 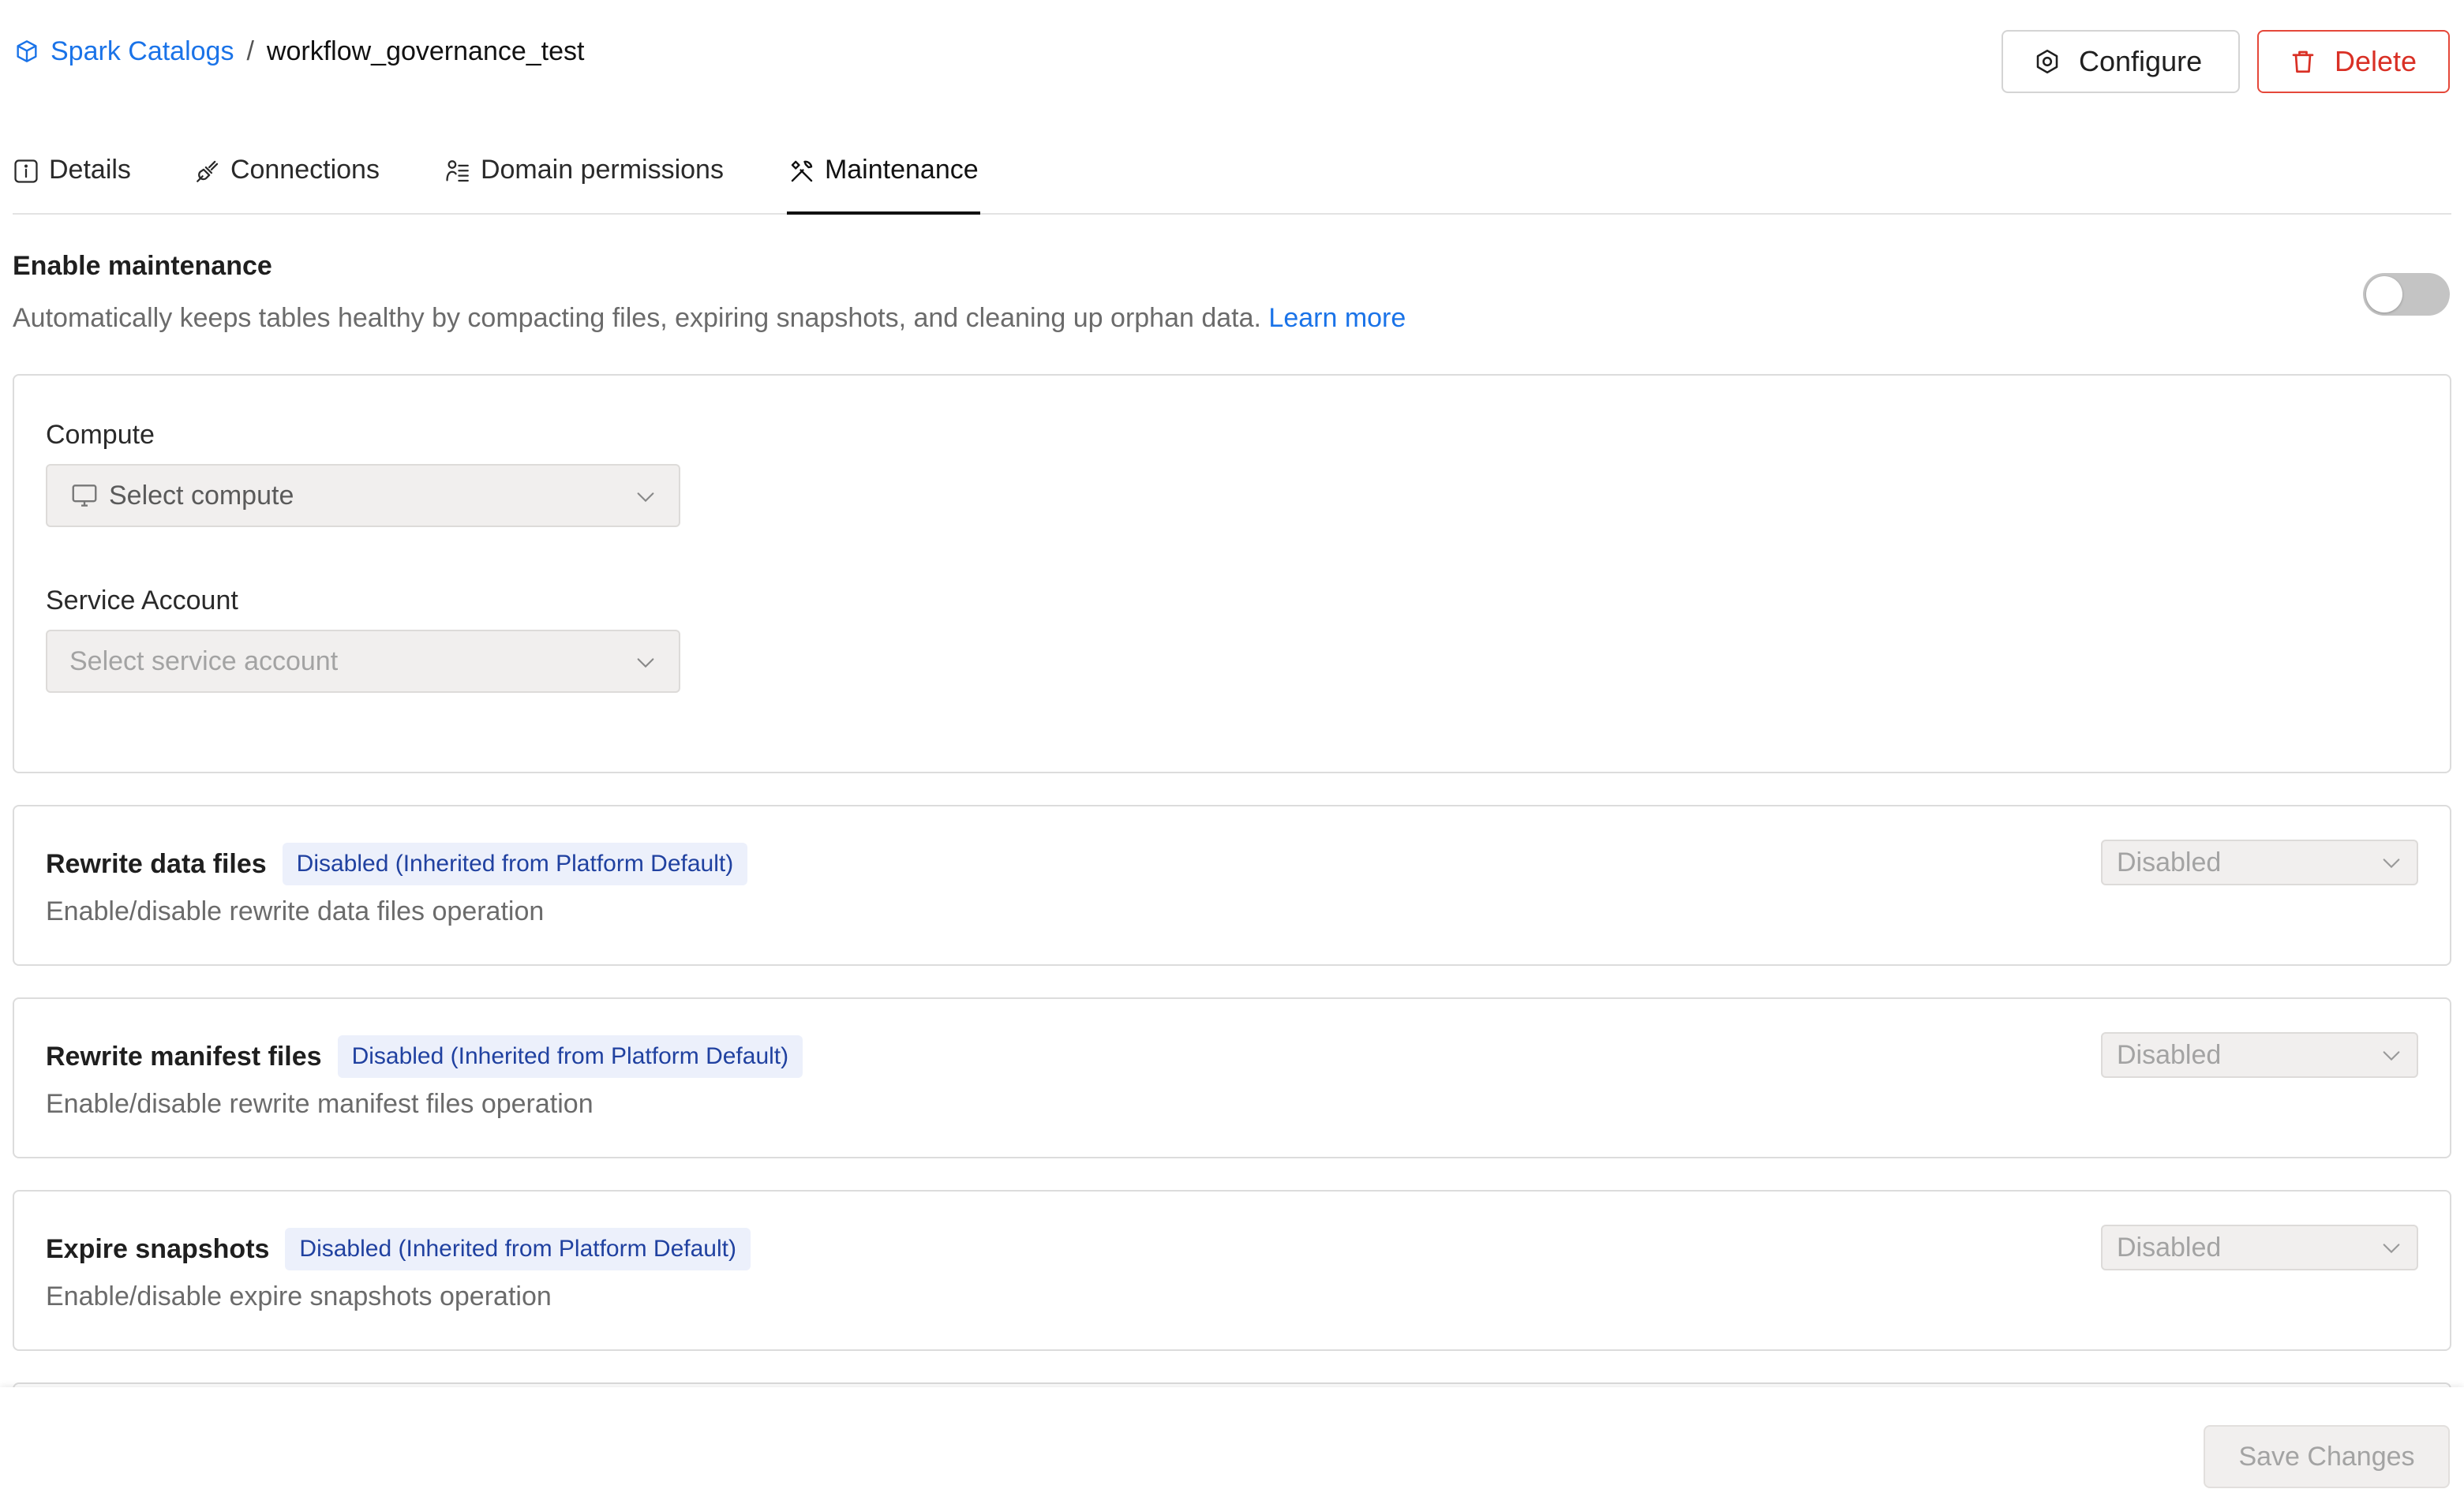 I want to click on configure-icon, so click(x=2047, y=61).